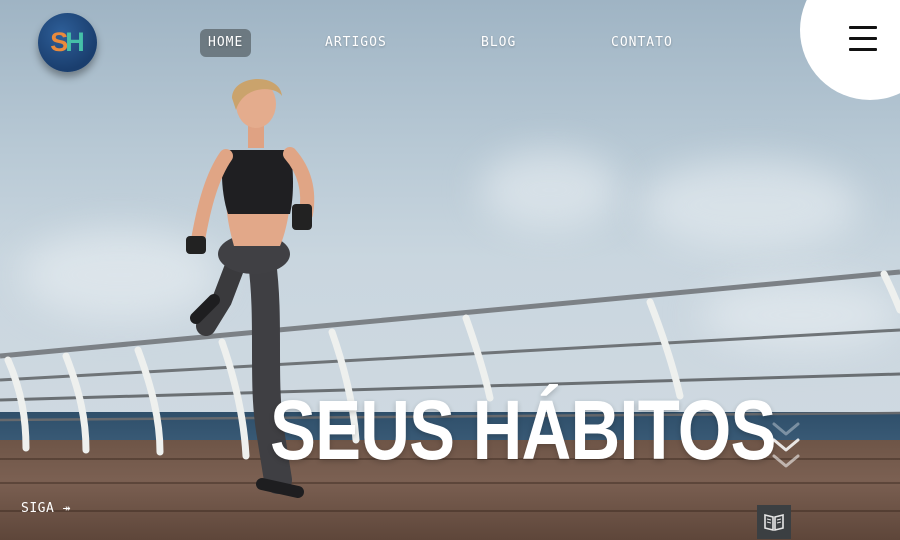 This screenshot has width=900, height=540. I want to click on book-button, so click(774, 522).